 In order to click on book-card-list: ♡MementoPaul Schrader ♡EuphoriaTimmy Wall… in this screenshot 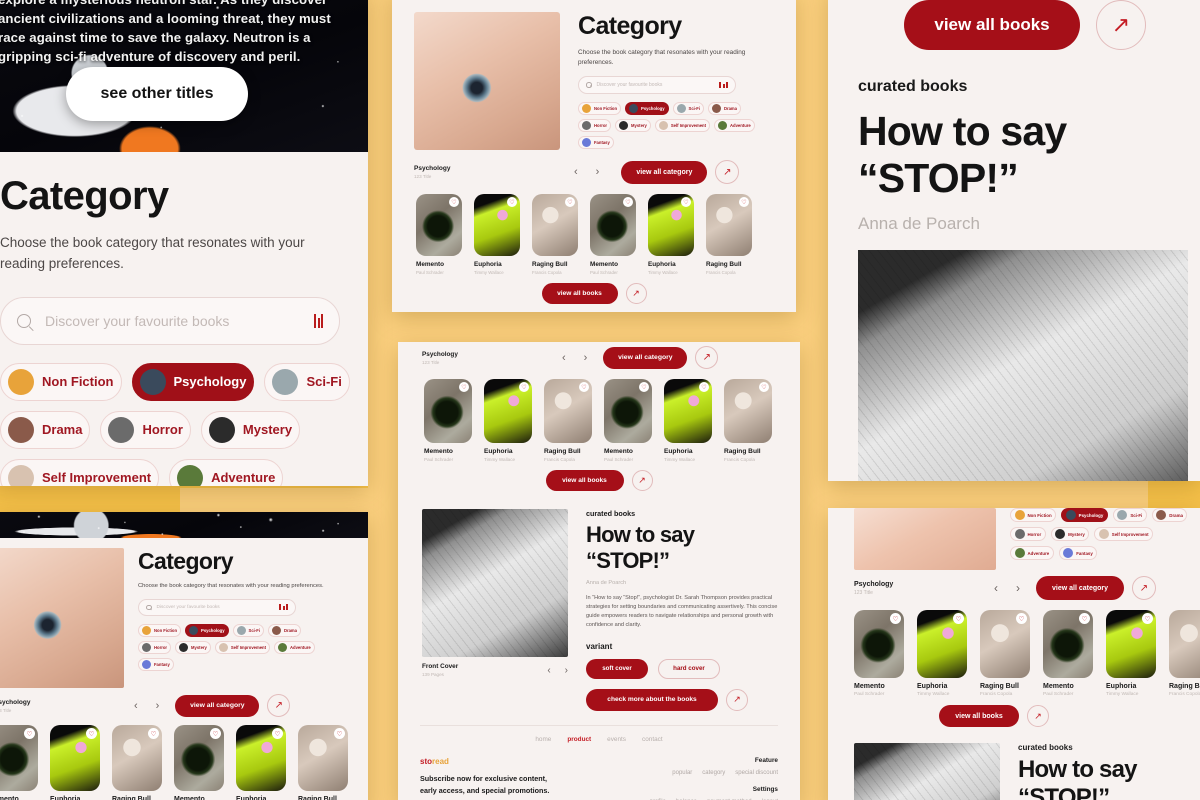, I will do `click(184, 758)`.